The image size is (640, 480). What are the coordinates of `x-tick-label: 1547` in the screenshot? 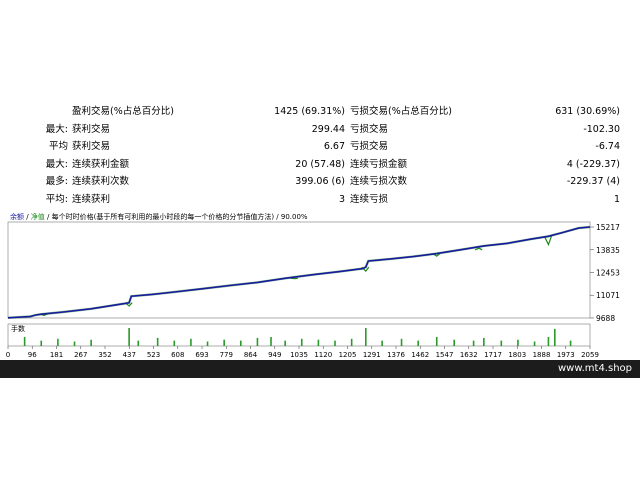 It's located at (445, 354).